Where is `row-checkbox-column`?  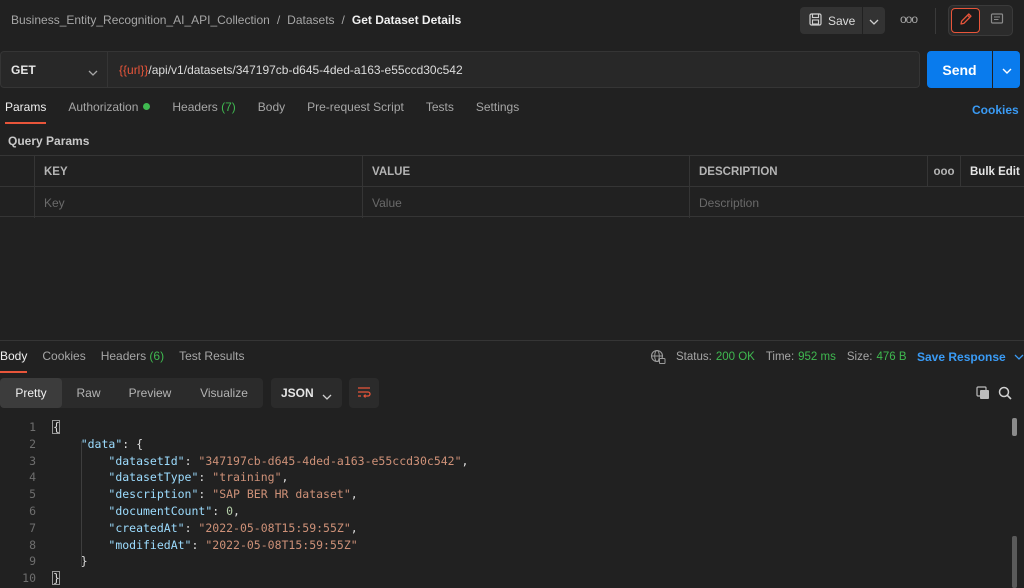
row-checkbox-column is located at coordinates (17, 171).